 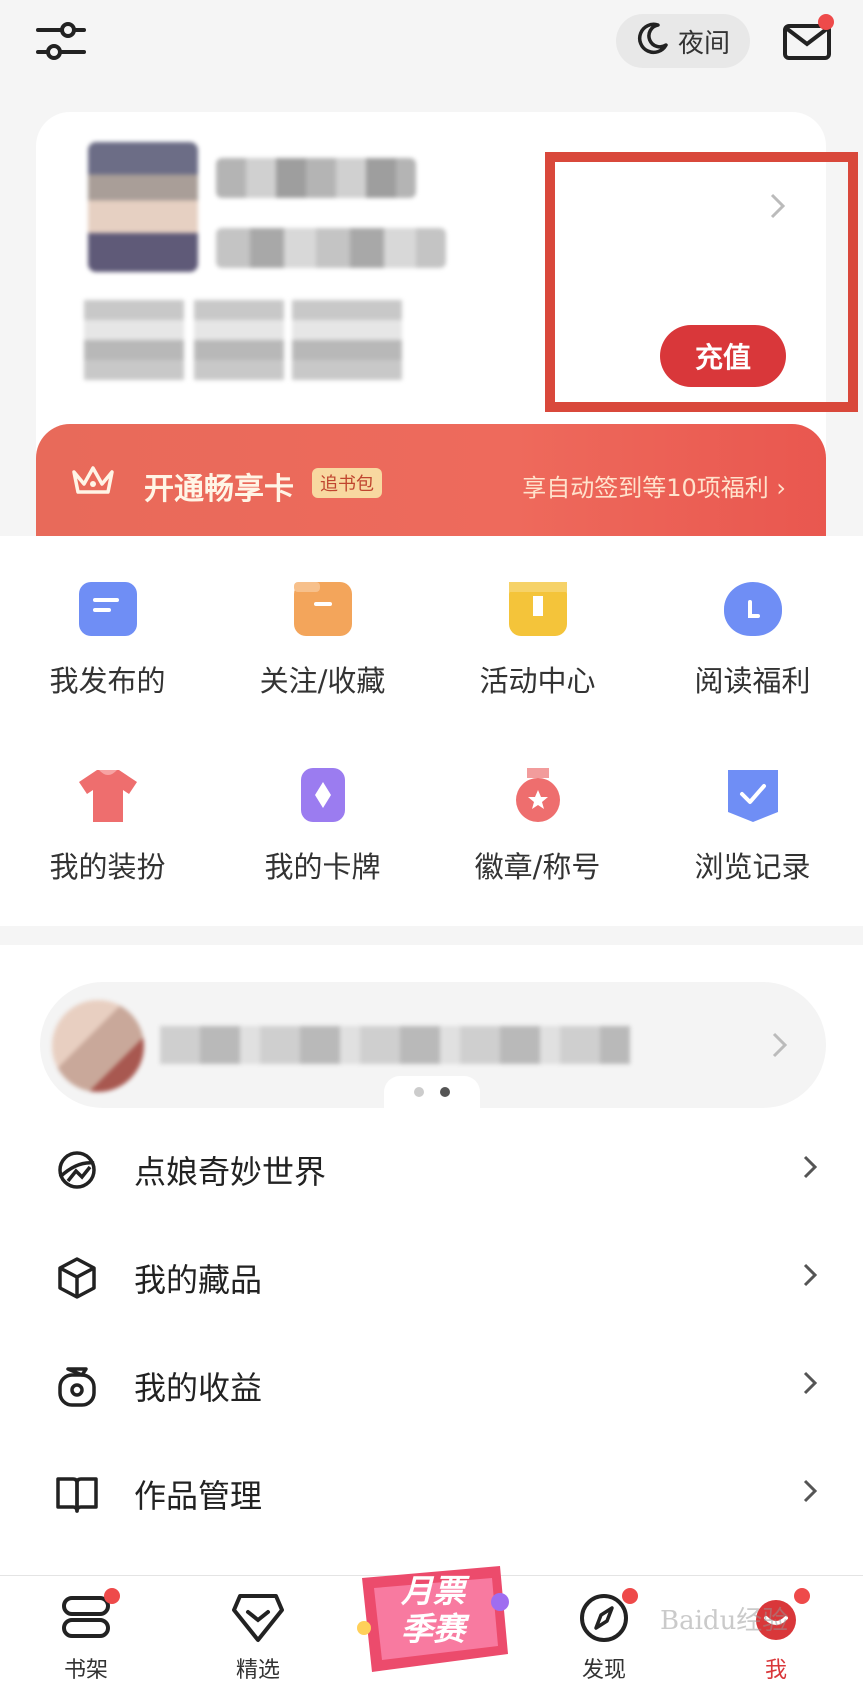 What do you see at coordinates (198, 1496) in the screenshot?
I see `menu-label: 作品管理` at bounding box center [198, 1496].